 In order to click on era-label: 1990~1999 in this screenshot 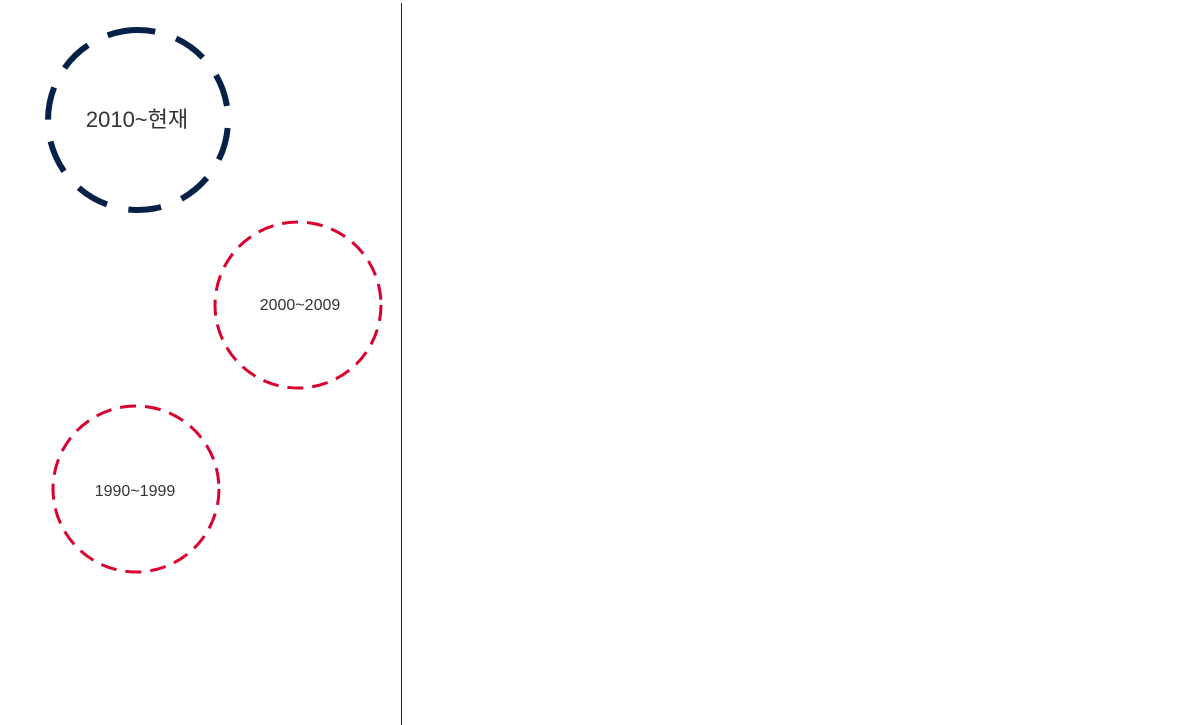, I will do `click(135, 491)`.